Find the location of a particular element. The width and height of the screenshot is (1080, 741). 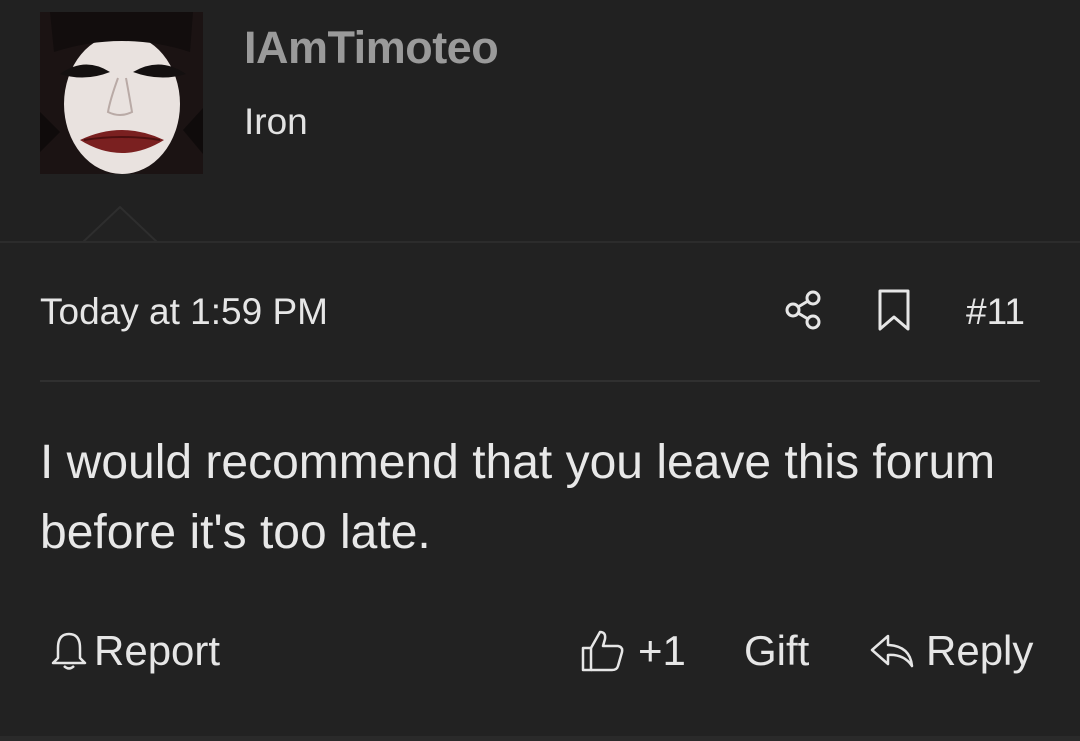

reply-button: Reply is located at coordinates (950, 651).